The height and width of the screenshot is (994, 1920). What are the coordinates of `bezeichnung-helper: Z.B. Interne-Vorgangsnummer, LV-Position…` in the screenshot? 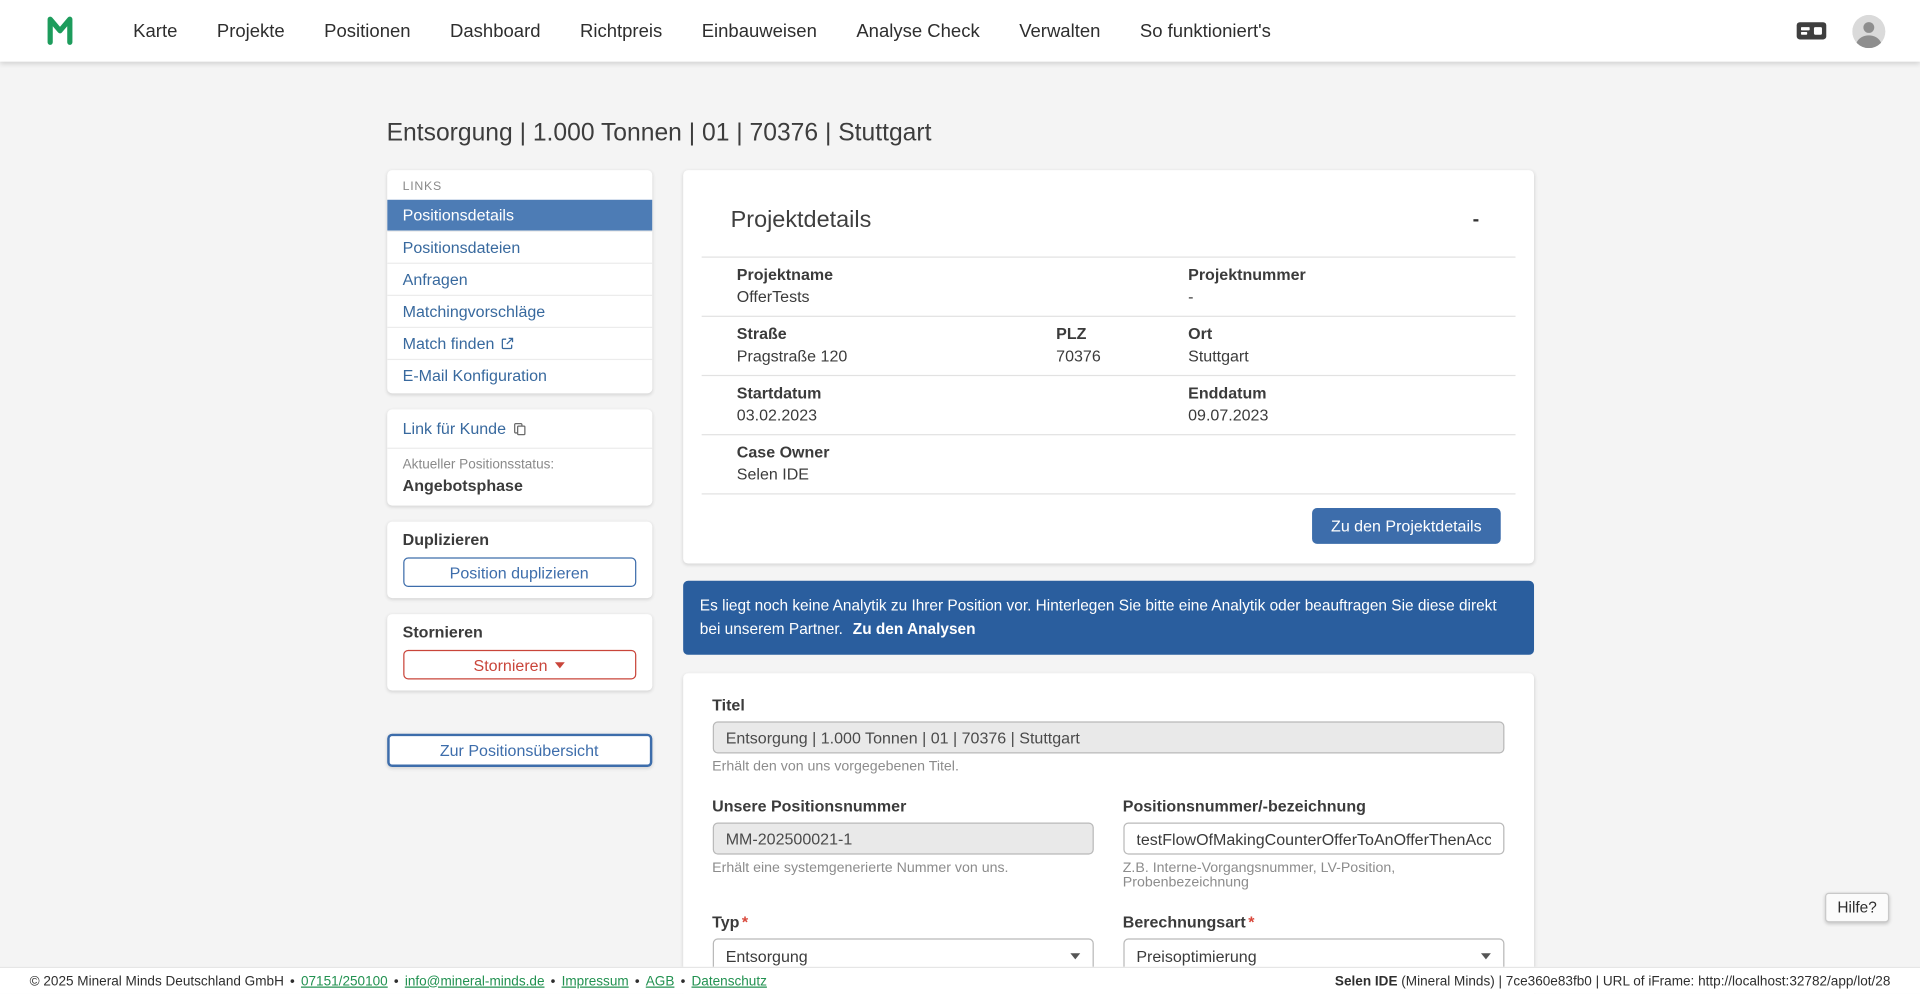 It's located at (1259, 875).